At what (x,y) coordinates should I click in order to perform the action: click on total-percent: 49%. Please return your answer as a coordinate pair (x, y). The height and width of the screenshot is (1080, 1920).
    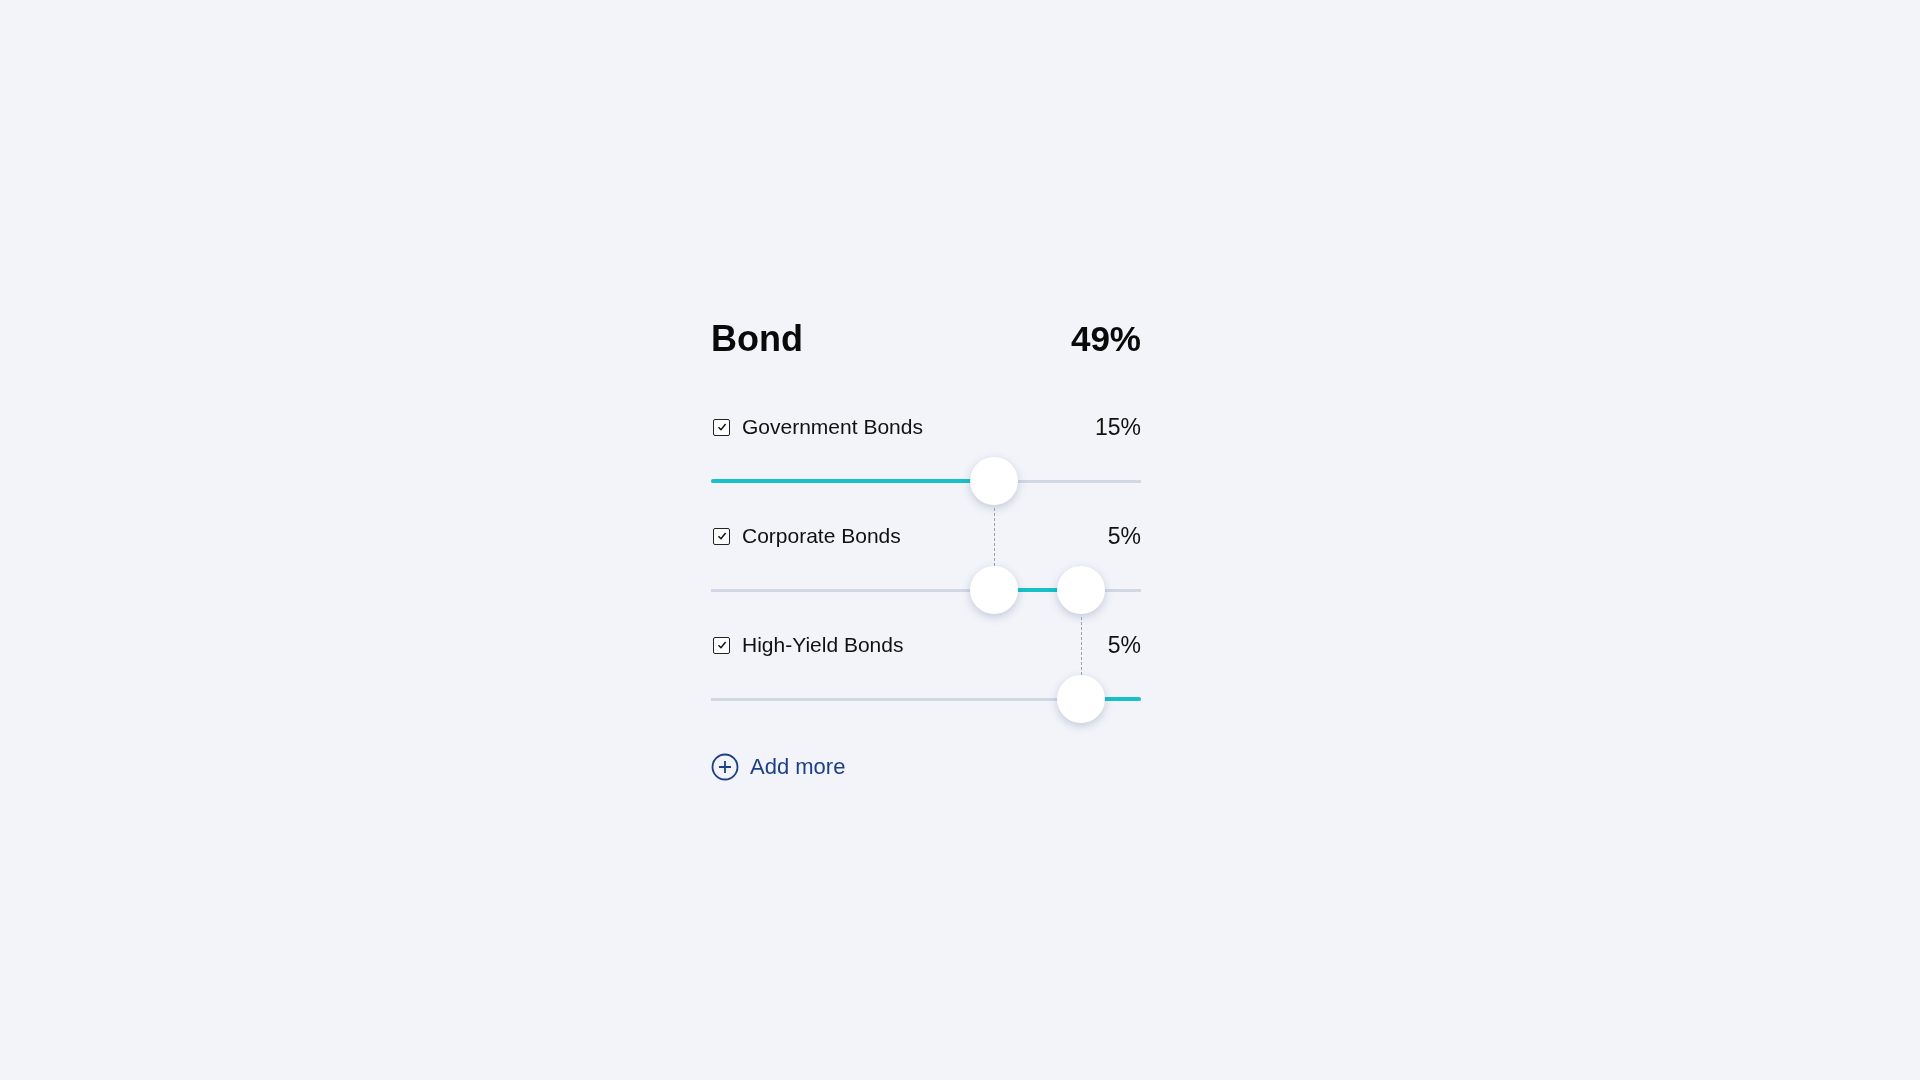
    Looking at the image, I should click on (1105, 339).